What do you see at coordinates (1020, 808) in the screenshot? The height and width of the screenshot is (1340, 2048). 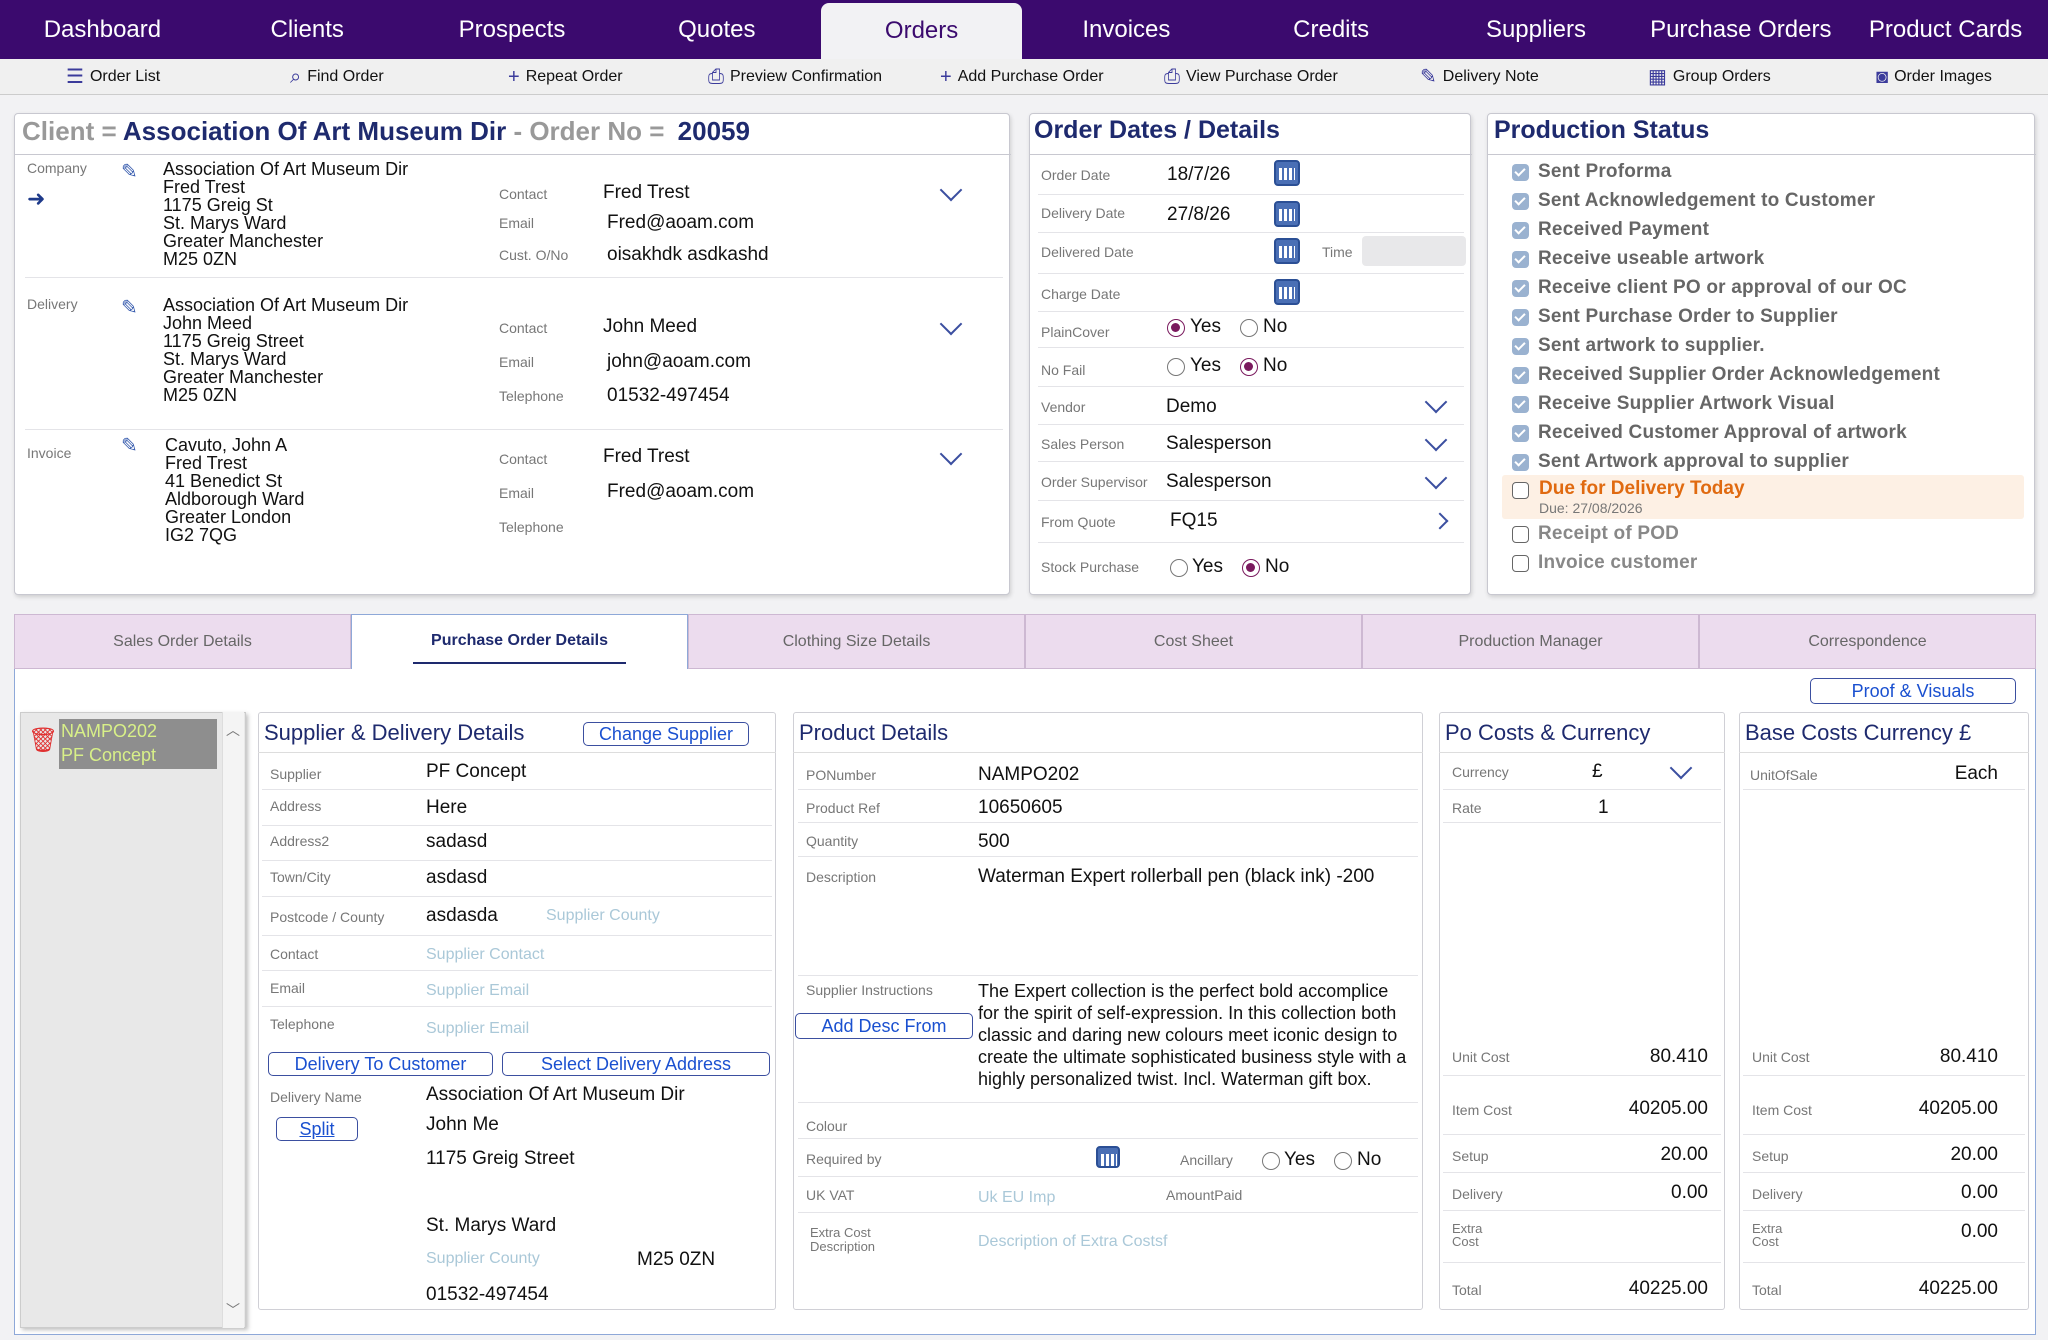 I see `product-ref-field: 10650605` at bounding box center [1020, 808].